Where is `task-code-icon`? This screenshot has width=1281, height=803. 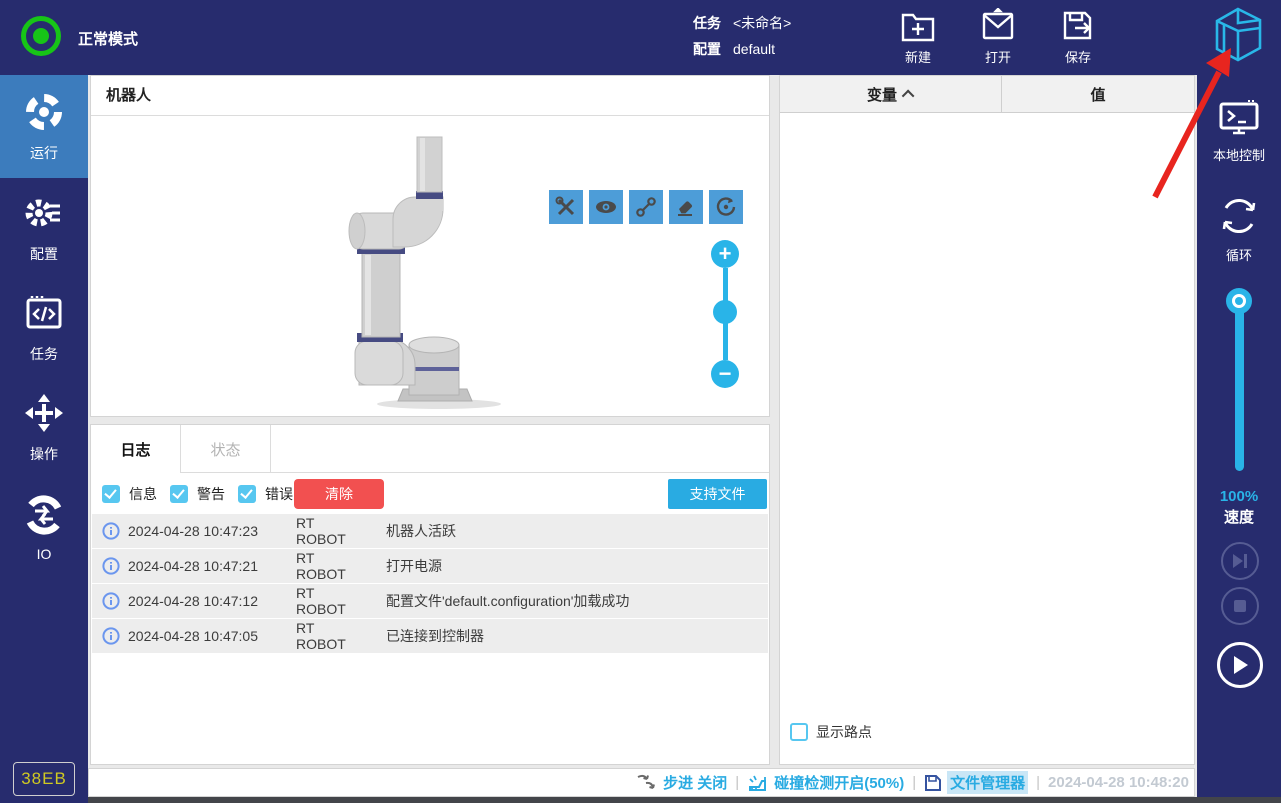
task-code-icon is located at coordinates (44, 314).